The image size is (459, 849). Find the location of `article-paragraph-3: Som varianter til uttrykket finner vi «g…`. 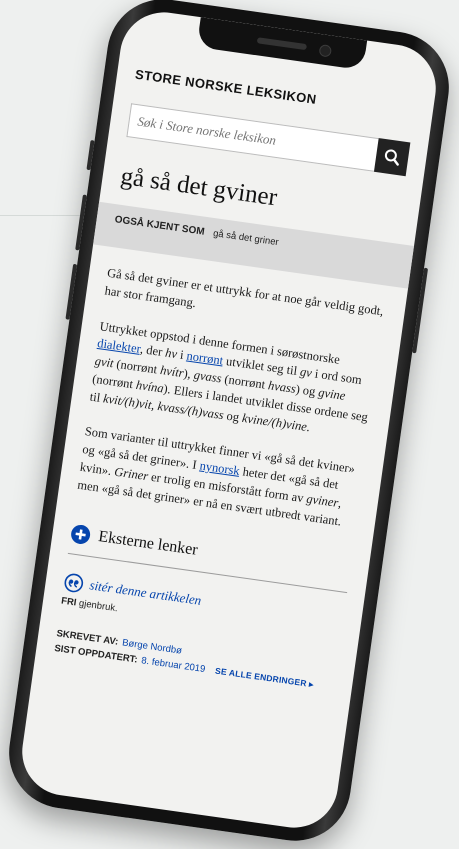

article-paragraph-3: Som varianter til uttrykket finner vi «g… is located at coordinates (220, 478).